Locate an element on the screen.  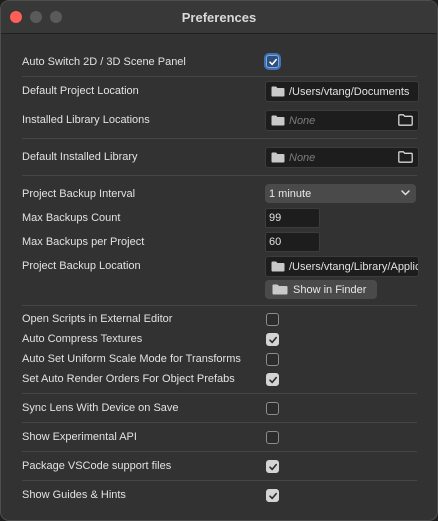
package-vscode-label: Package VSCode support files is located at coordinates (97, 466).